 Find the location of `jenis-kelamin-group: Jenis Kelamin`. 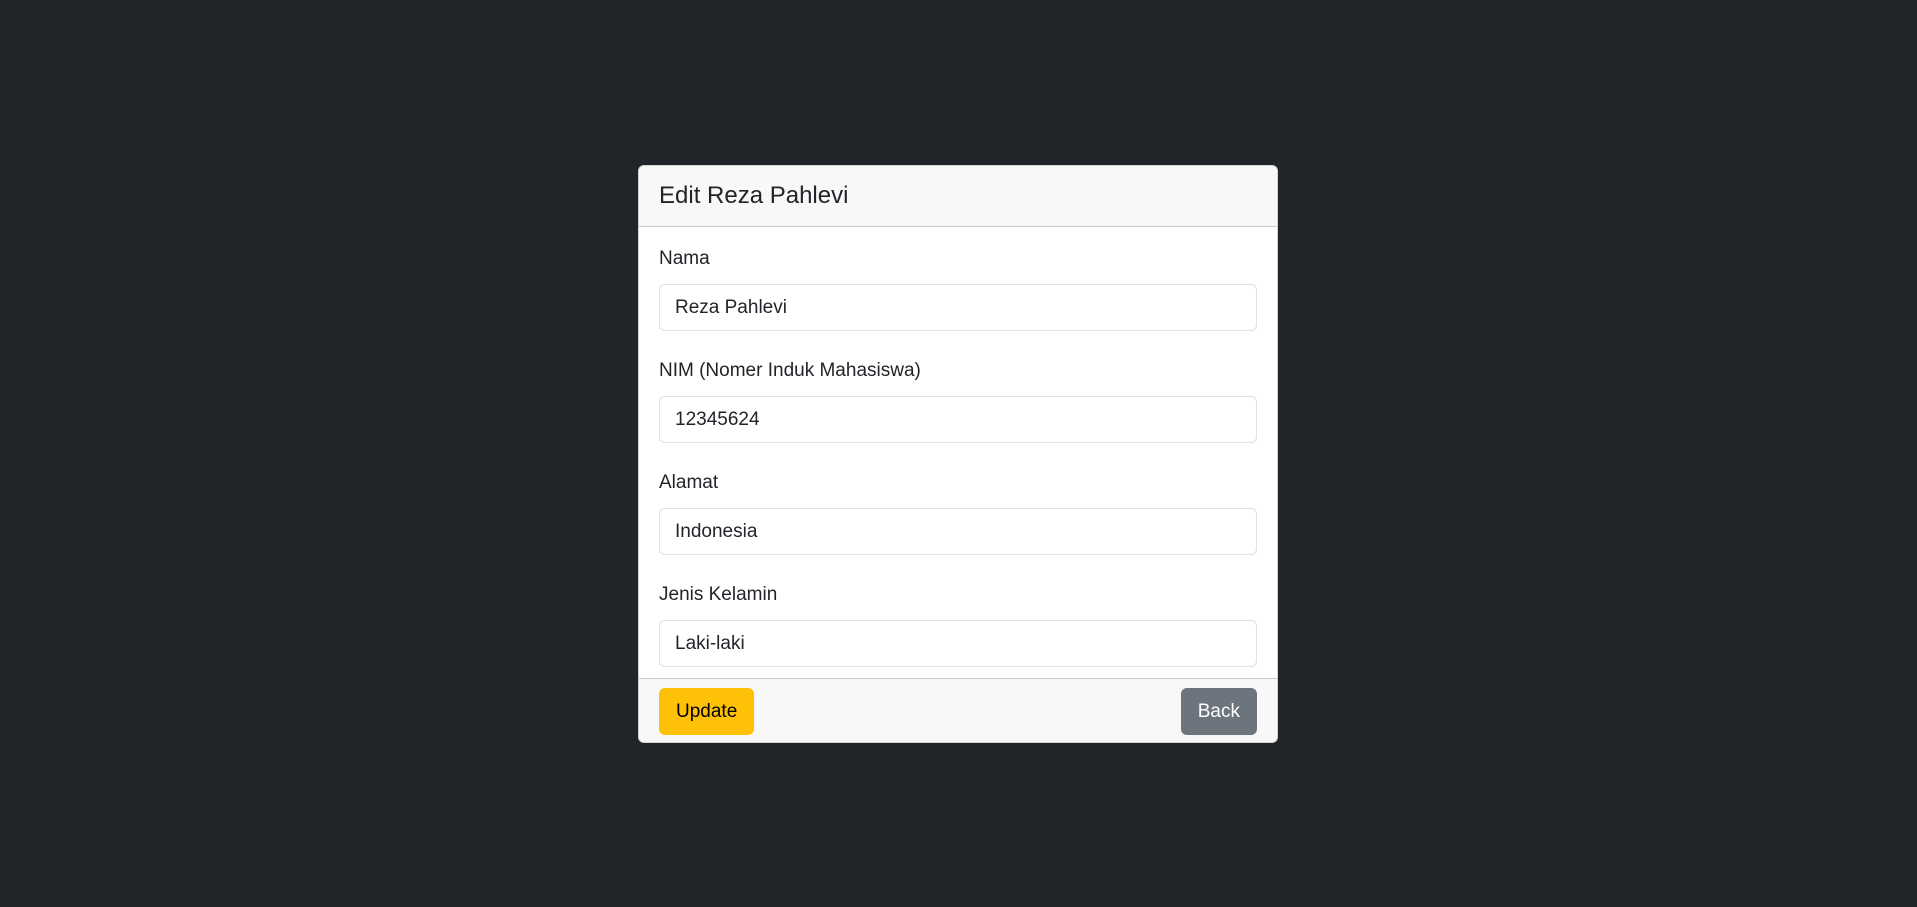

jenis-kelamin-group: Jenis Kelamin is located at coordinates (958, 625).